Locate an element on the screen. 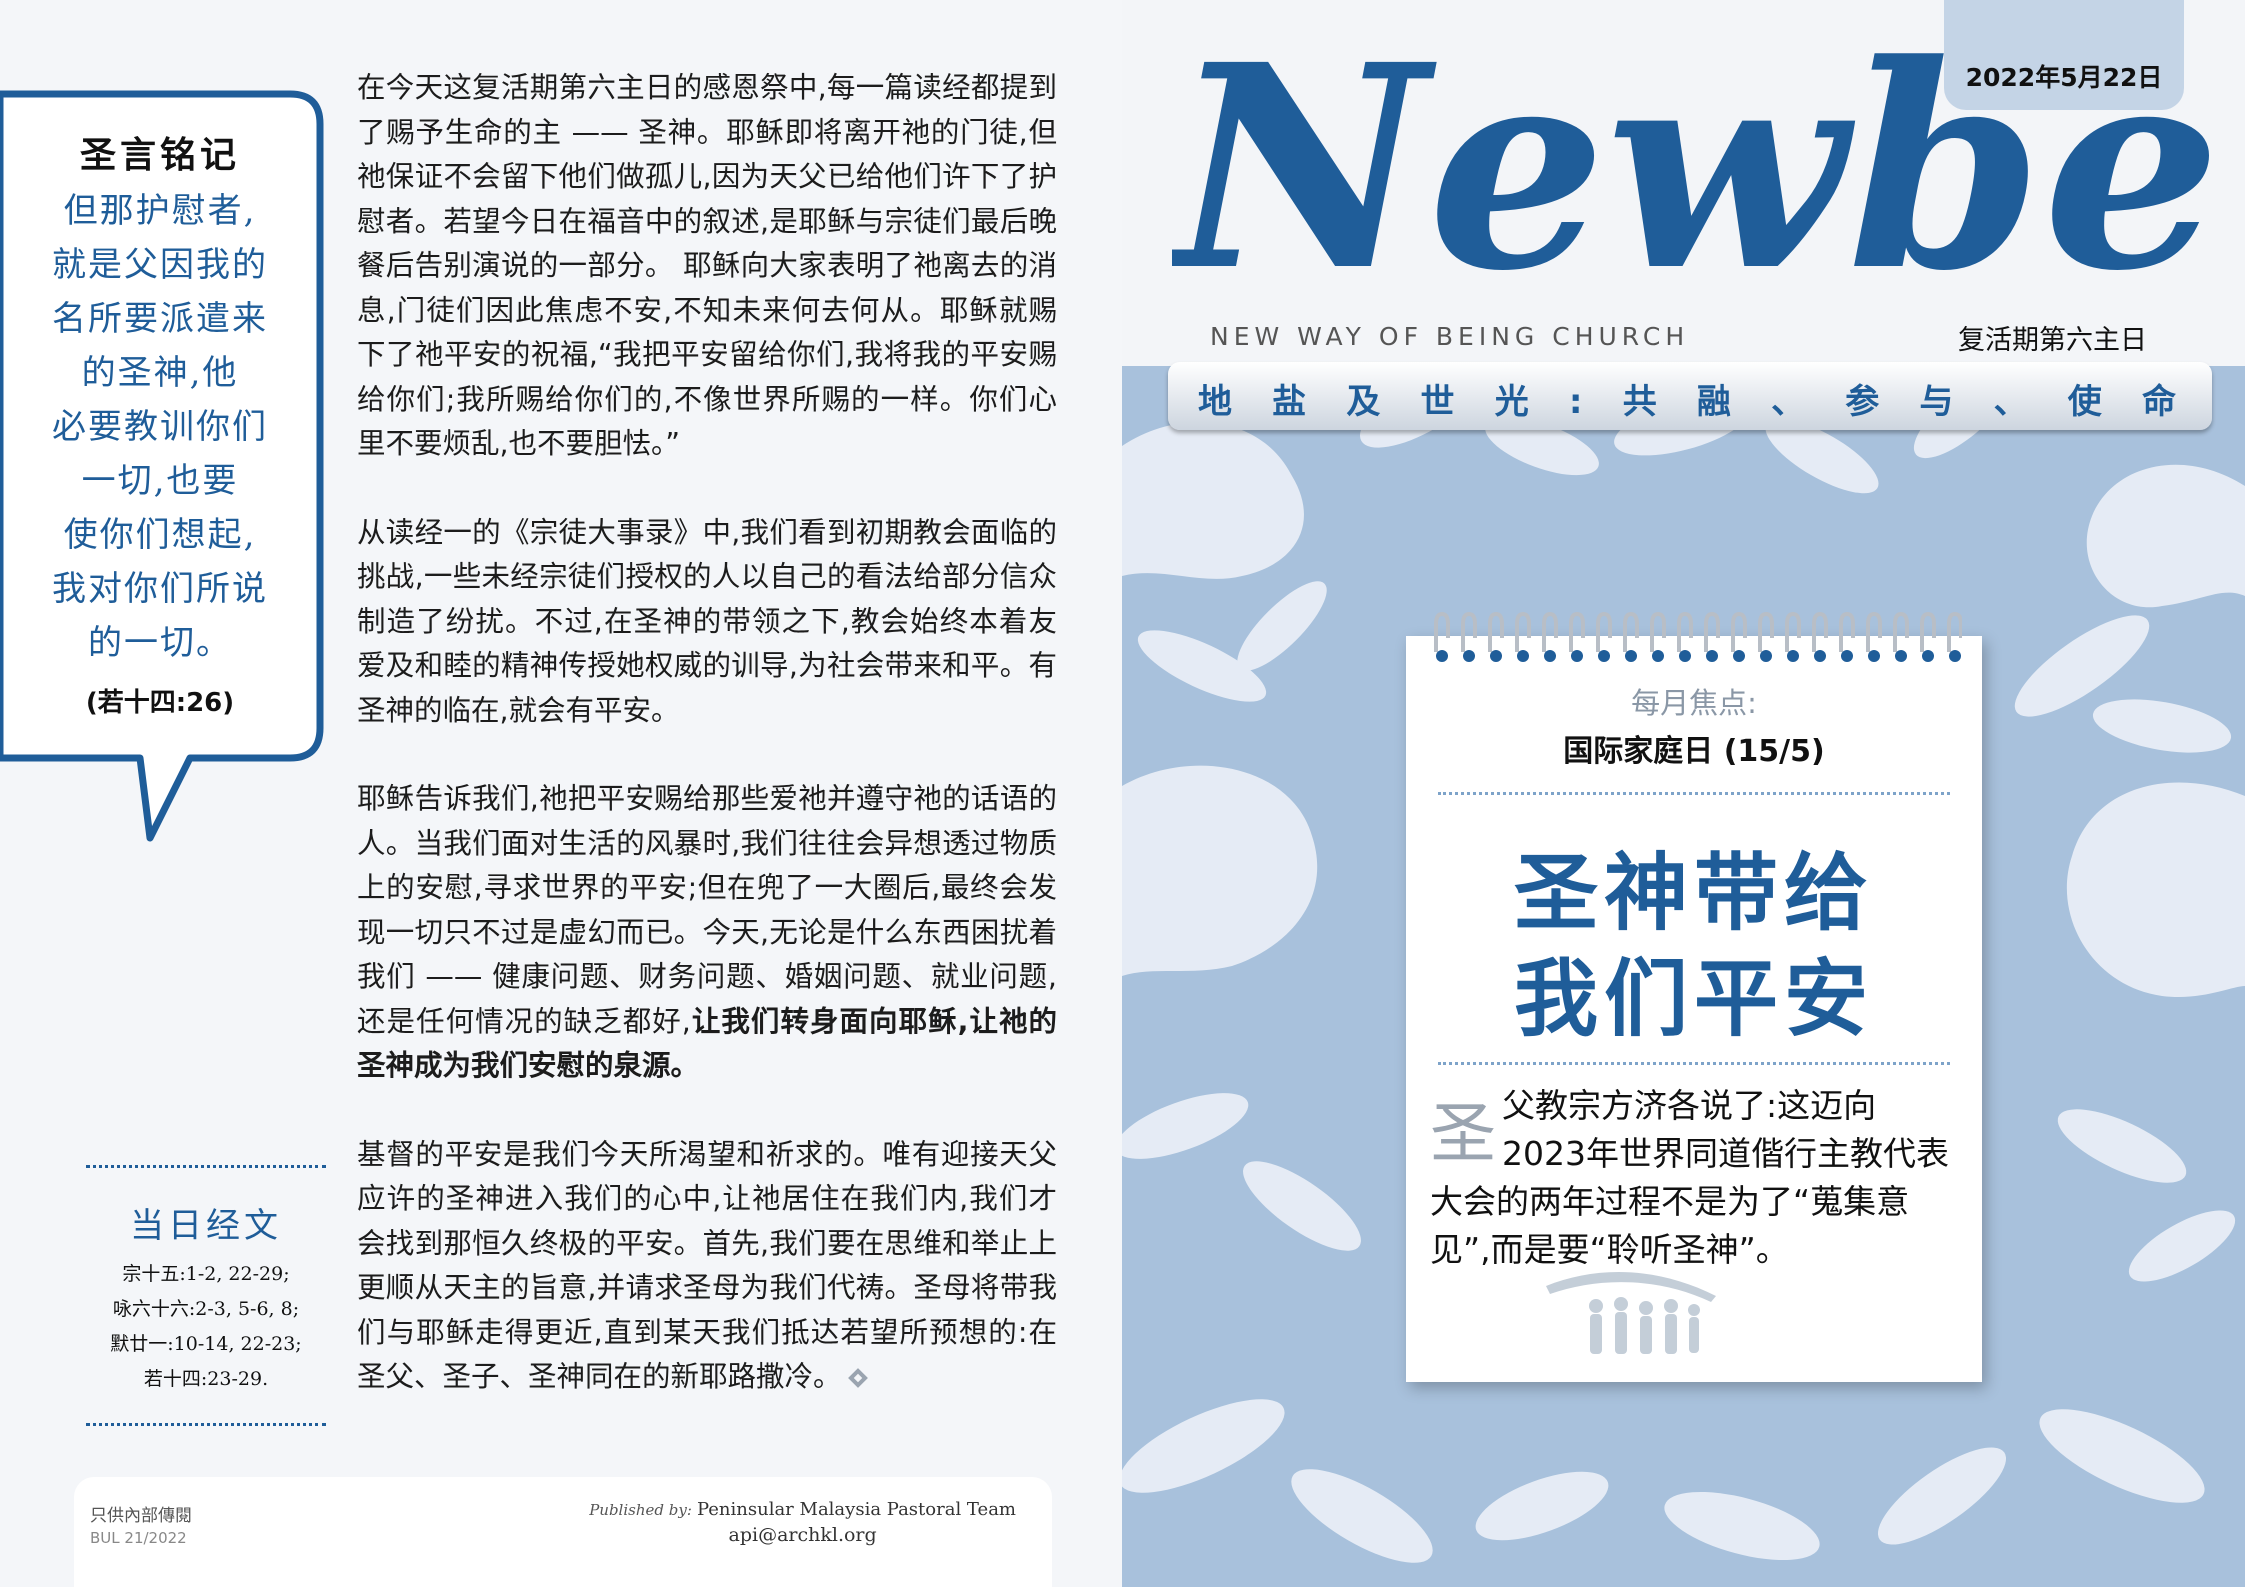 This screenshot has height=1587, width=2245. quote-line: 一切,也要 is located at coordinates (160, 481).